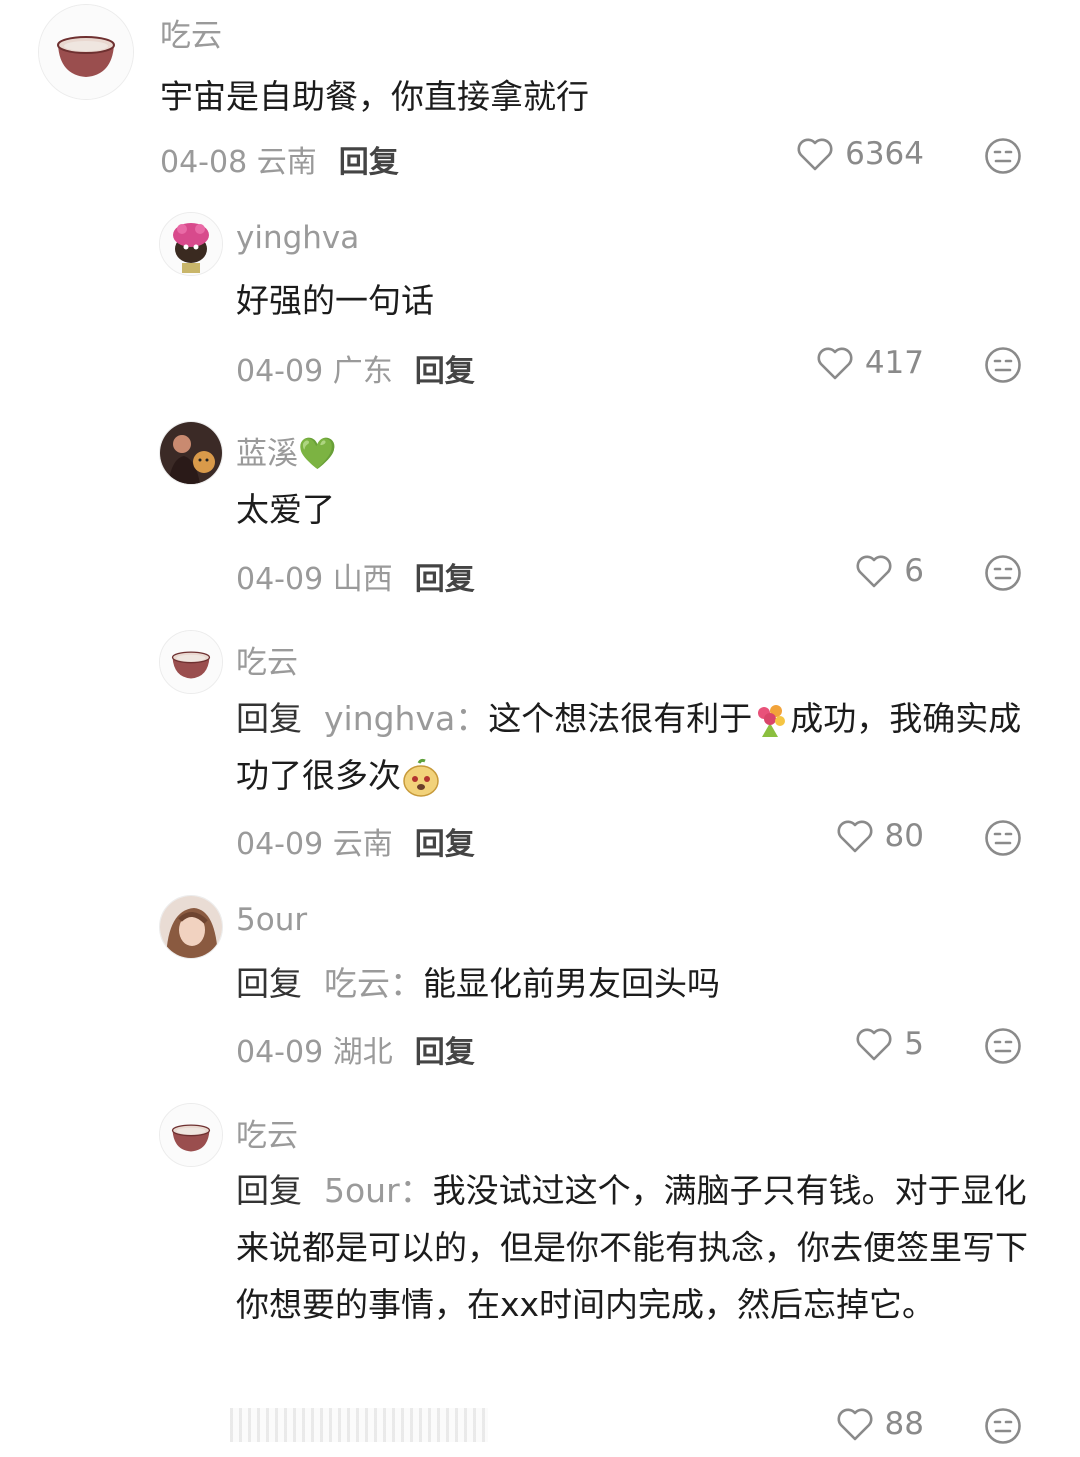 This screenshot has height=1457, width=1080. What do you see at coordinates (879, 1424) in the screenshot?
I see `like-button: 88` at bounding box center [879, 1424].